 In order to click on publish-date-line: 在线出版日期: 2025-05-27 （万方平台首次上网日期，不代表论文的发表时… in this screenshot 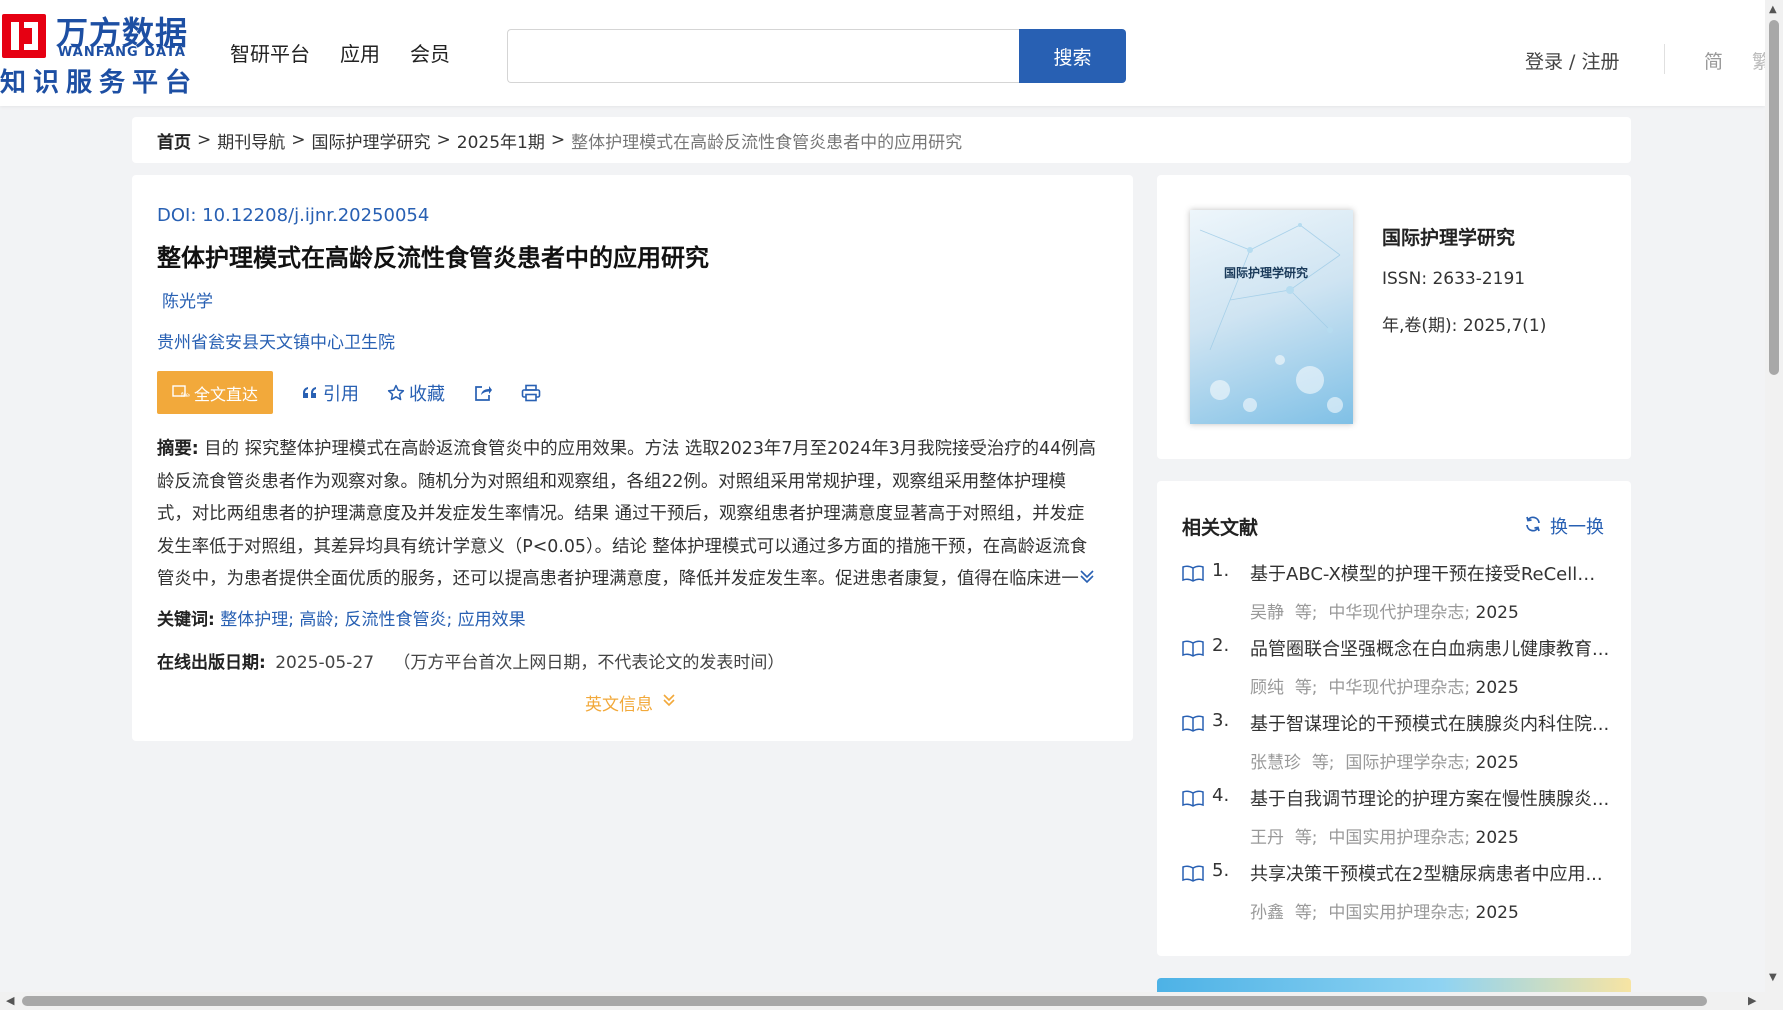, I will do `click(470, 660)`.